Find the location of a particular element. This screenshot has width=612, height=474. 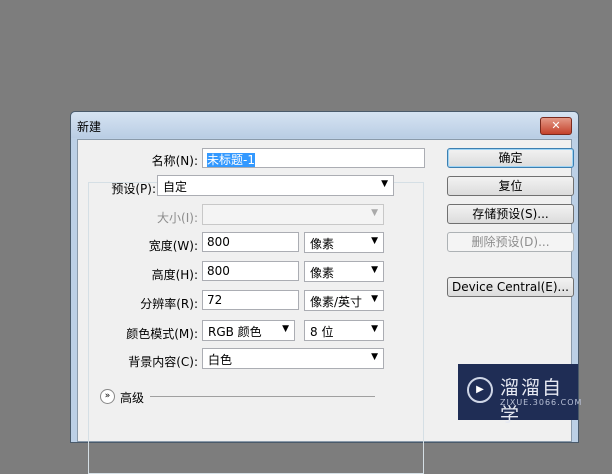

resolution-unit-select: 像素/英寸 ▼ is located at coordinates (344, 300).